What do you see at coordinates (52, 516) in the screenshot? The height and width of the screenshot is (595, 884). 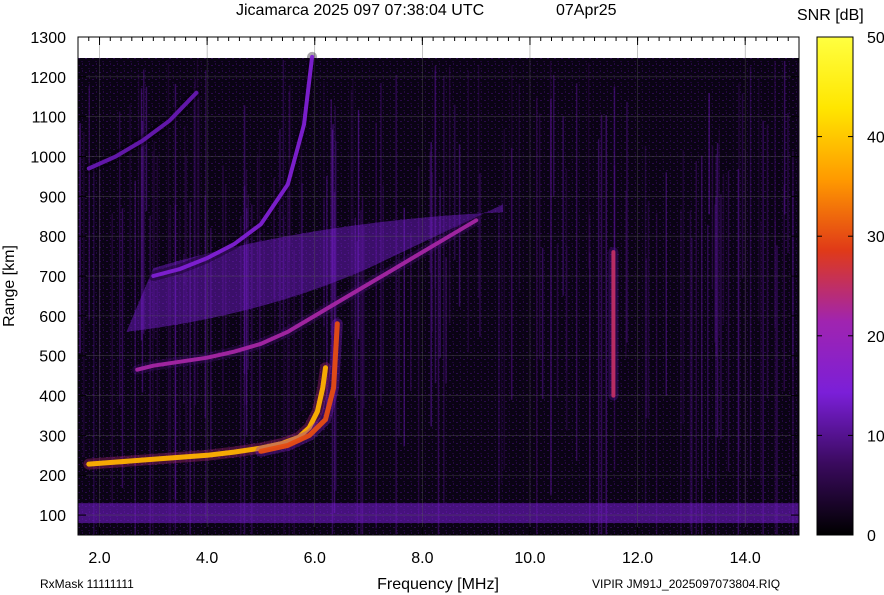 I see `y-tick-label: 100` at bounding box center [52, 516].